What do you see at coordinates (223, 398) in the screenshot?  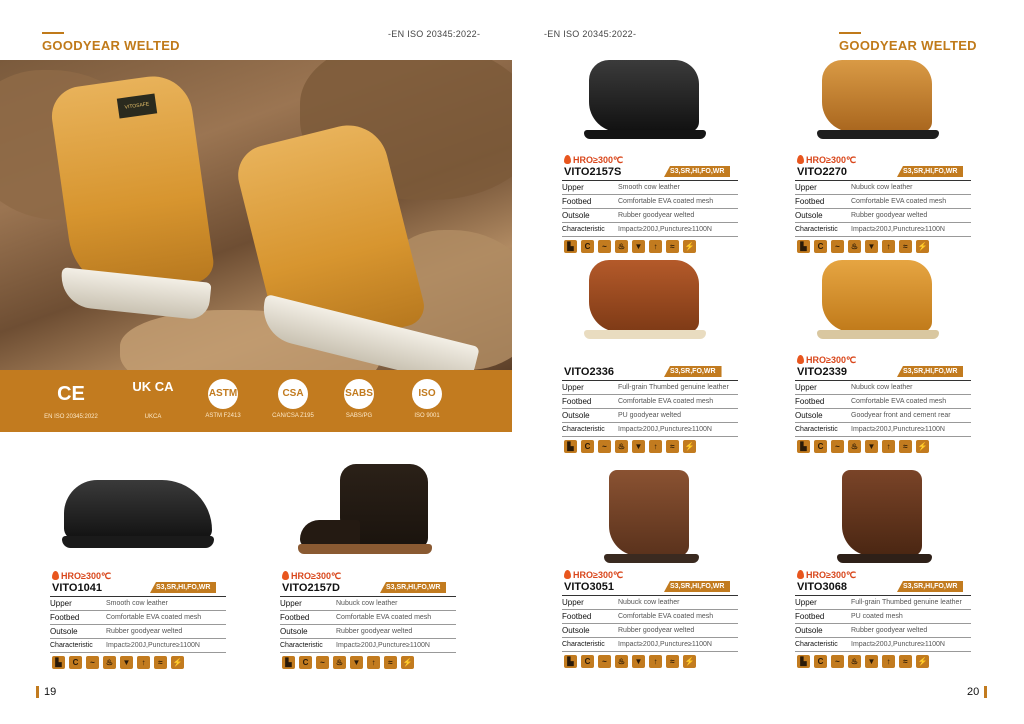 I see `cert-astm: ASTM ASTM F2413` at bounding box center [223, 398].